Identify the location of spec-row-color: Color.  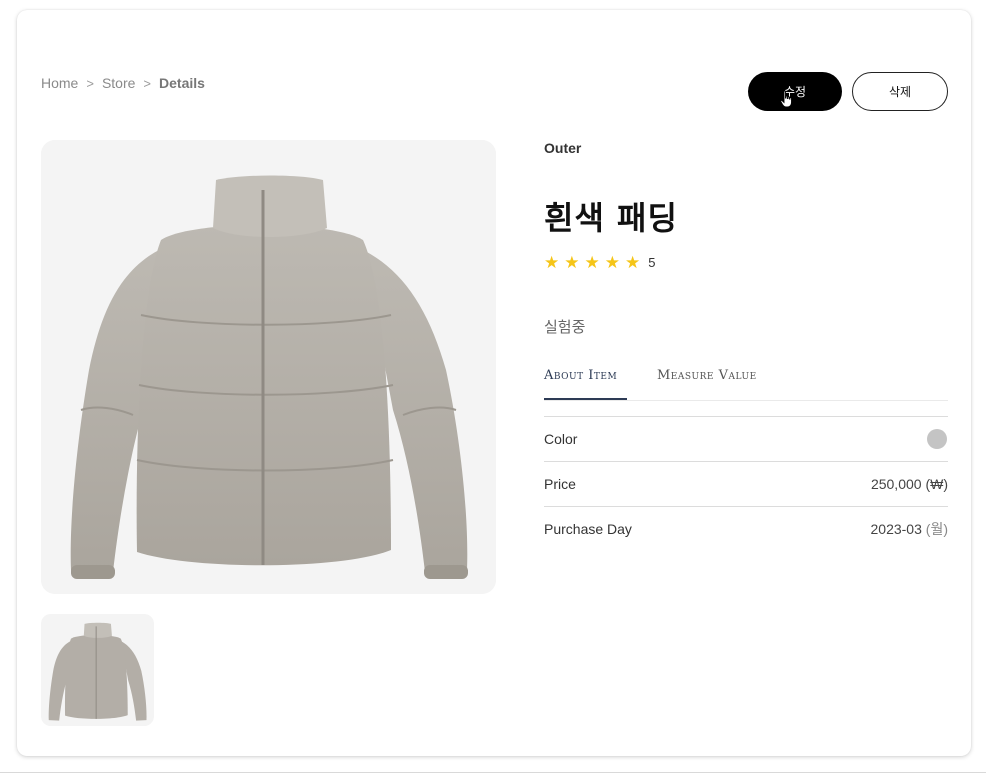
(746, 439).